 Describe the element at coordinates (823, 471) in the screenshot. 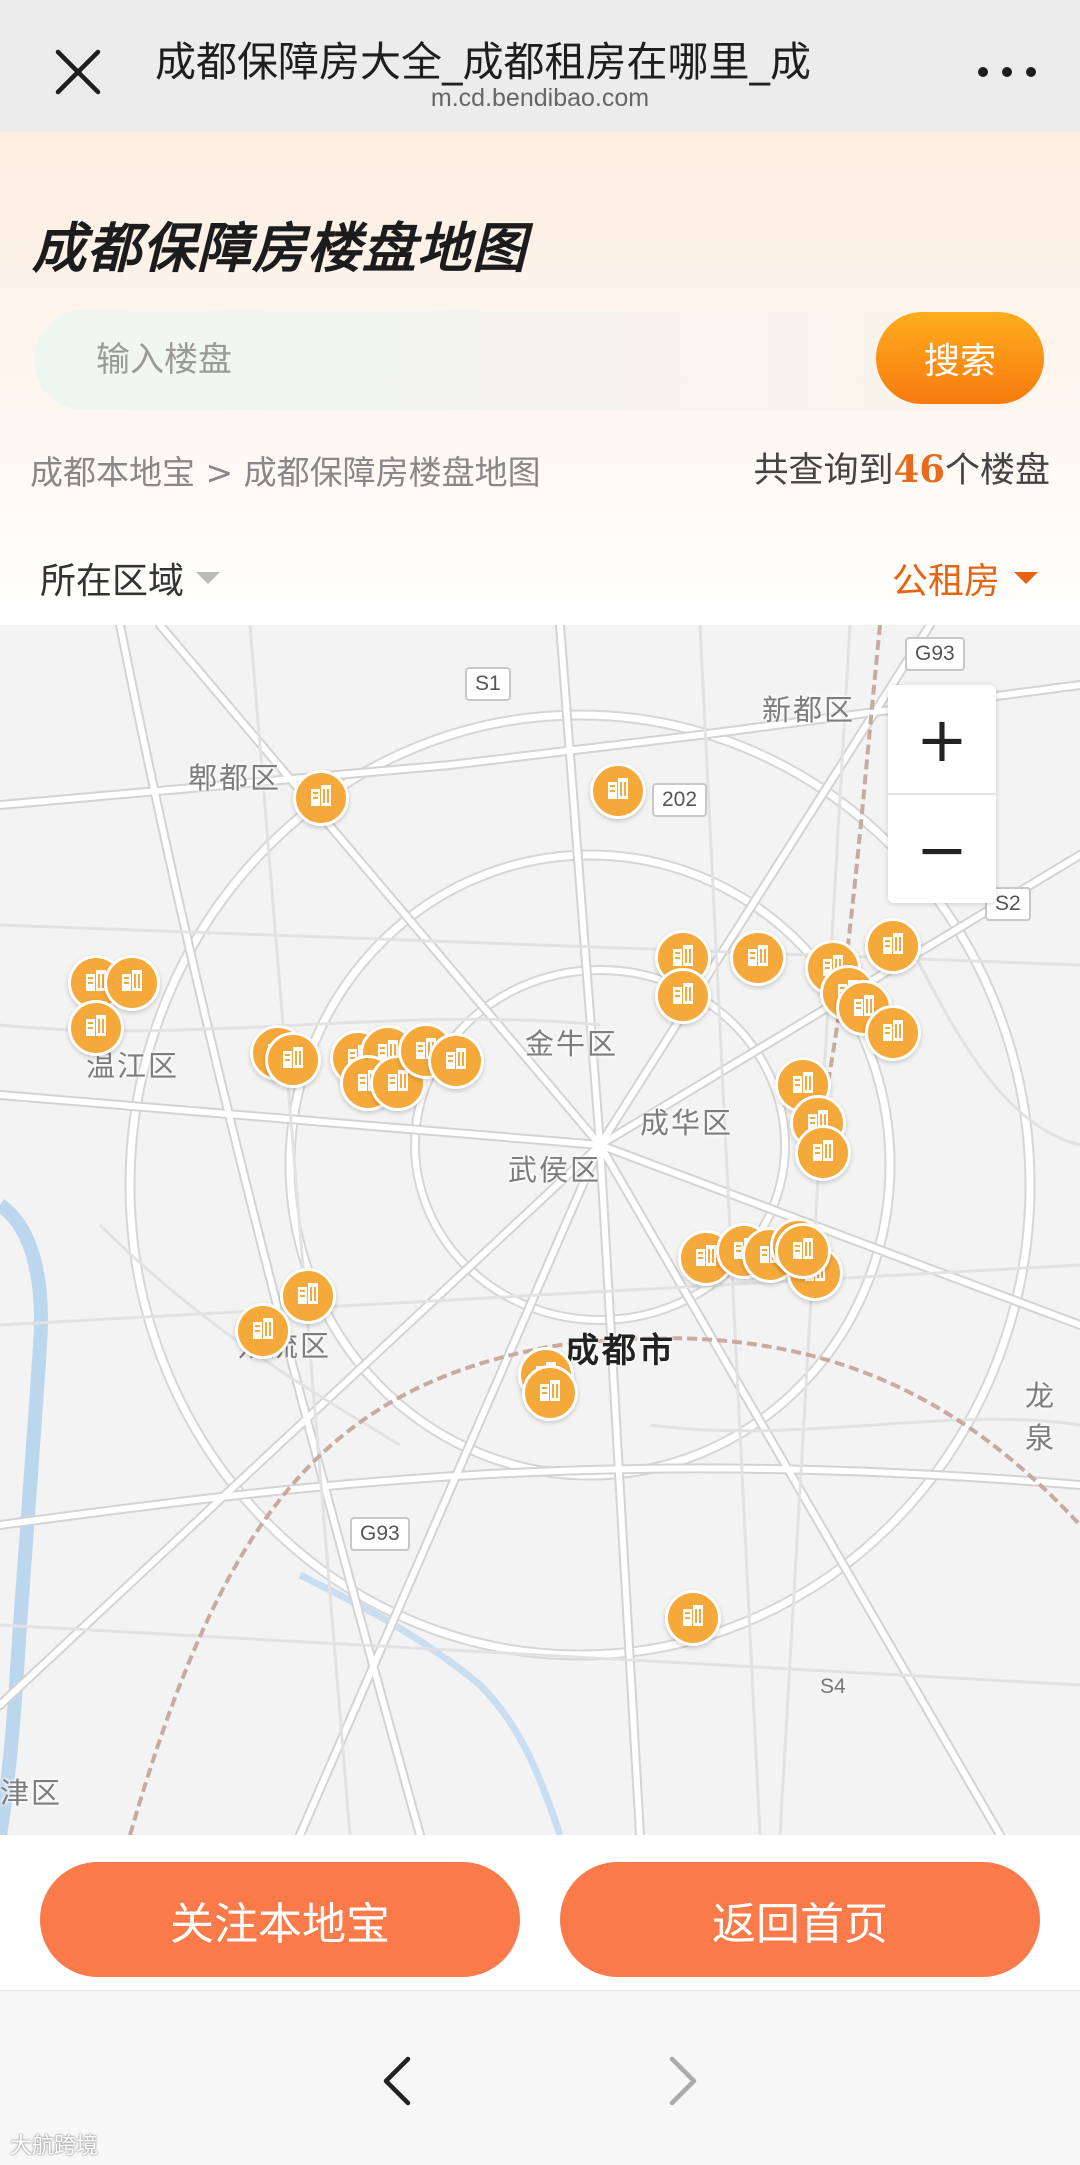

I see `count-prefix: 共查询到` at that location.